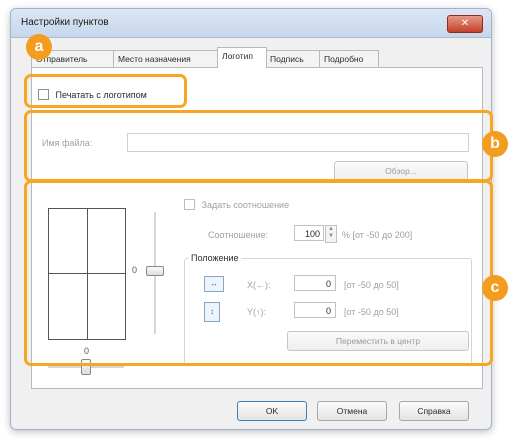  What do you see at coordinates (242, 57) in the screenshot?
I see `tab-logo: Логотип` at bounding box center [242, 57].